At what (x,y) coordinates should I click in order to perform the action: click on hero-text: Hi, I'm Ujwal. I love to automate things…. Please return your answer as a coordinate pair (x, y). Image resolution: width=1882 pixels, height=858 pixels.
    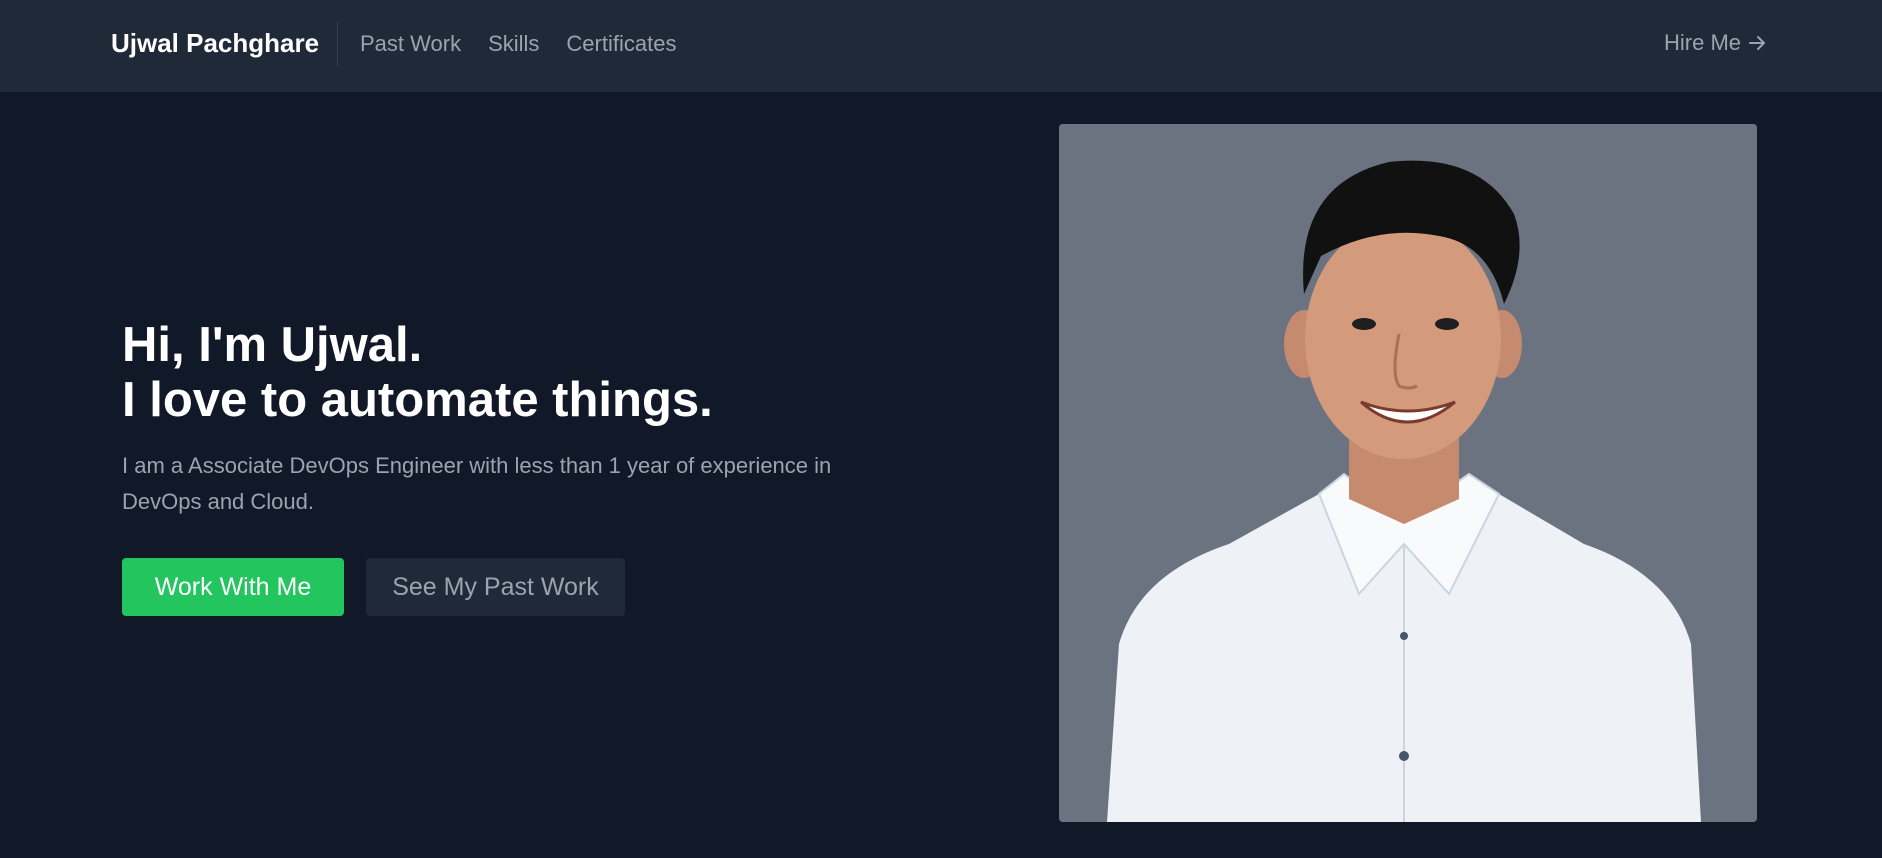
    Looking at the image, I should click on (522, 467).